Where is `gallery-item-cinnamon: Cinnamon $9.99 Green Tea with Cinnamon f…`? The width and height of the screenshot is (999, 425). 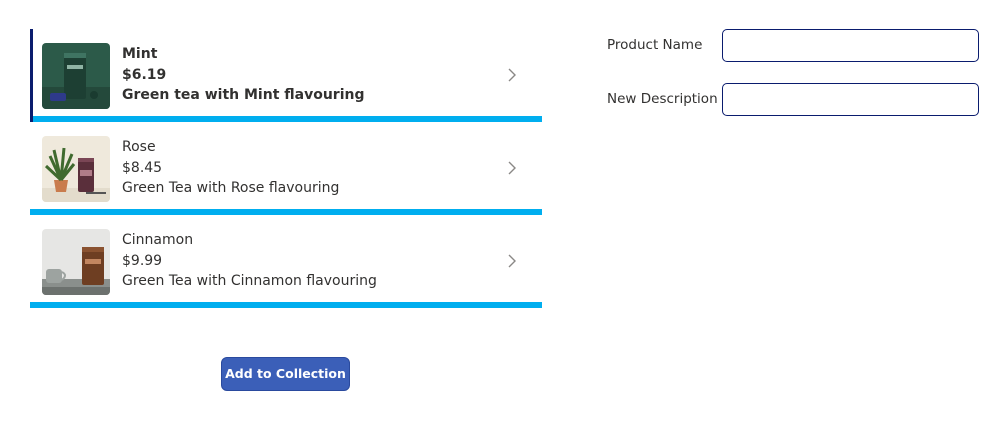
gallery-item-cinnamon: Cinnamon $9.99 Green Tea with Cinnamon f… is located at coordinates (286, 261).